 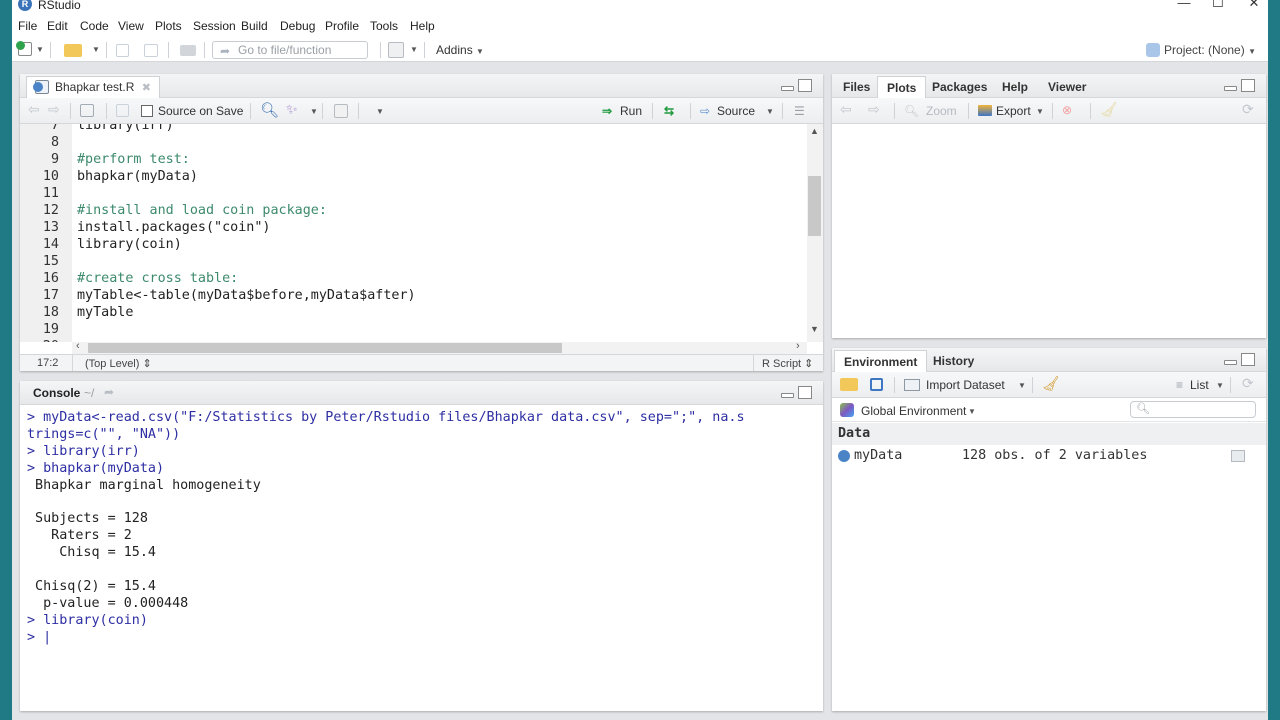 I want to click on document-outline-icon: ☰, so click(x=799, y=111).